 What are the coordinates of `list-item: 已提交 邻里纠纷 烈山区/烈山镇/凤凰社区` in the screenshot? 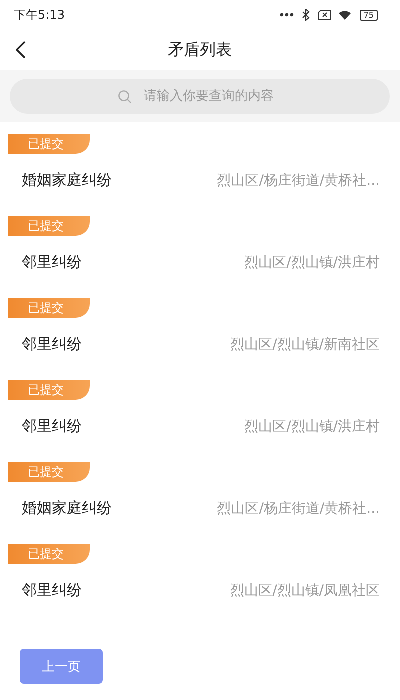 It's located at (200, 585).